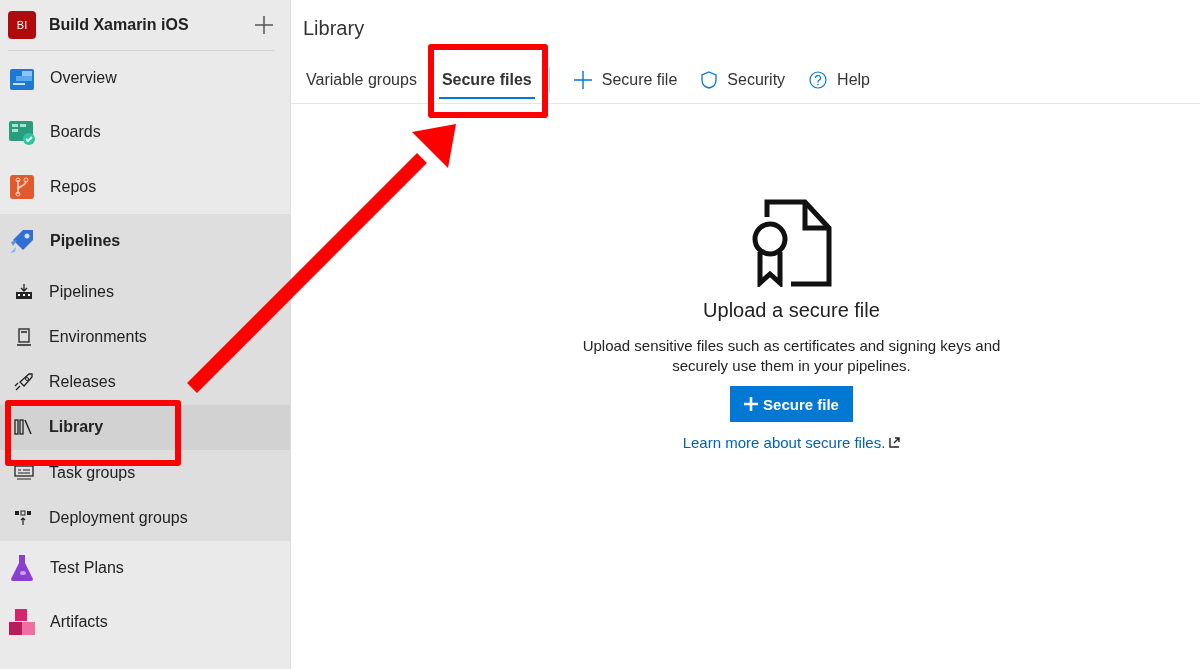 Image resolution: width=1200 pixels, height=669 pixels. What do you see at coordinates (625, 79) in the screenshot?
I see `toolbar-button: Secure file` at bounding box center [625, 79].